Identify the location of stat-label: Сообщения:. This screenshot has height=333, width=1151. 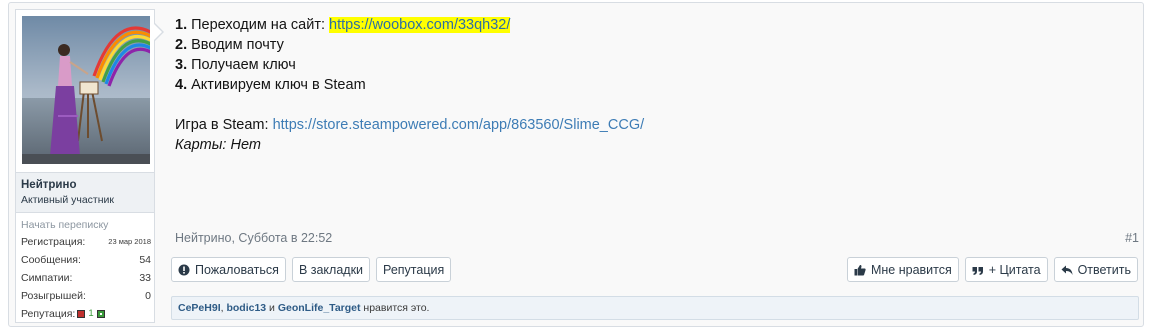
(51, 260).